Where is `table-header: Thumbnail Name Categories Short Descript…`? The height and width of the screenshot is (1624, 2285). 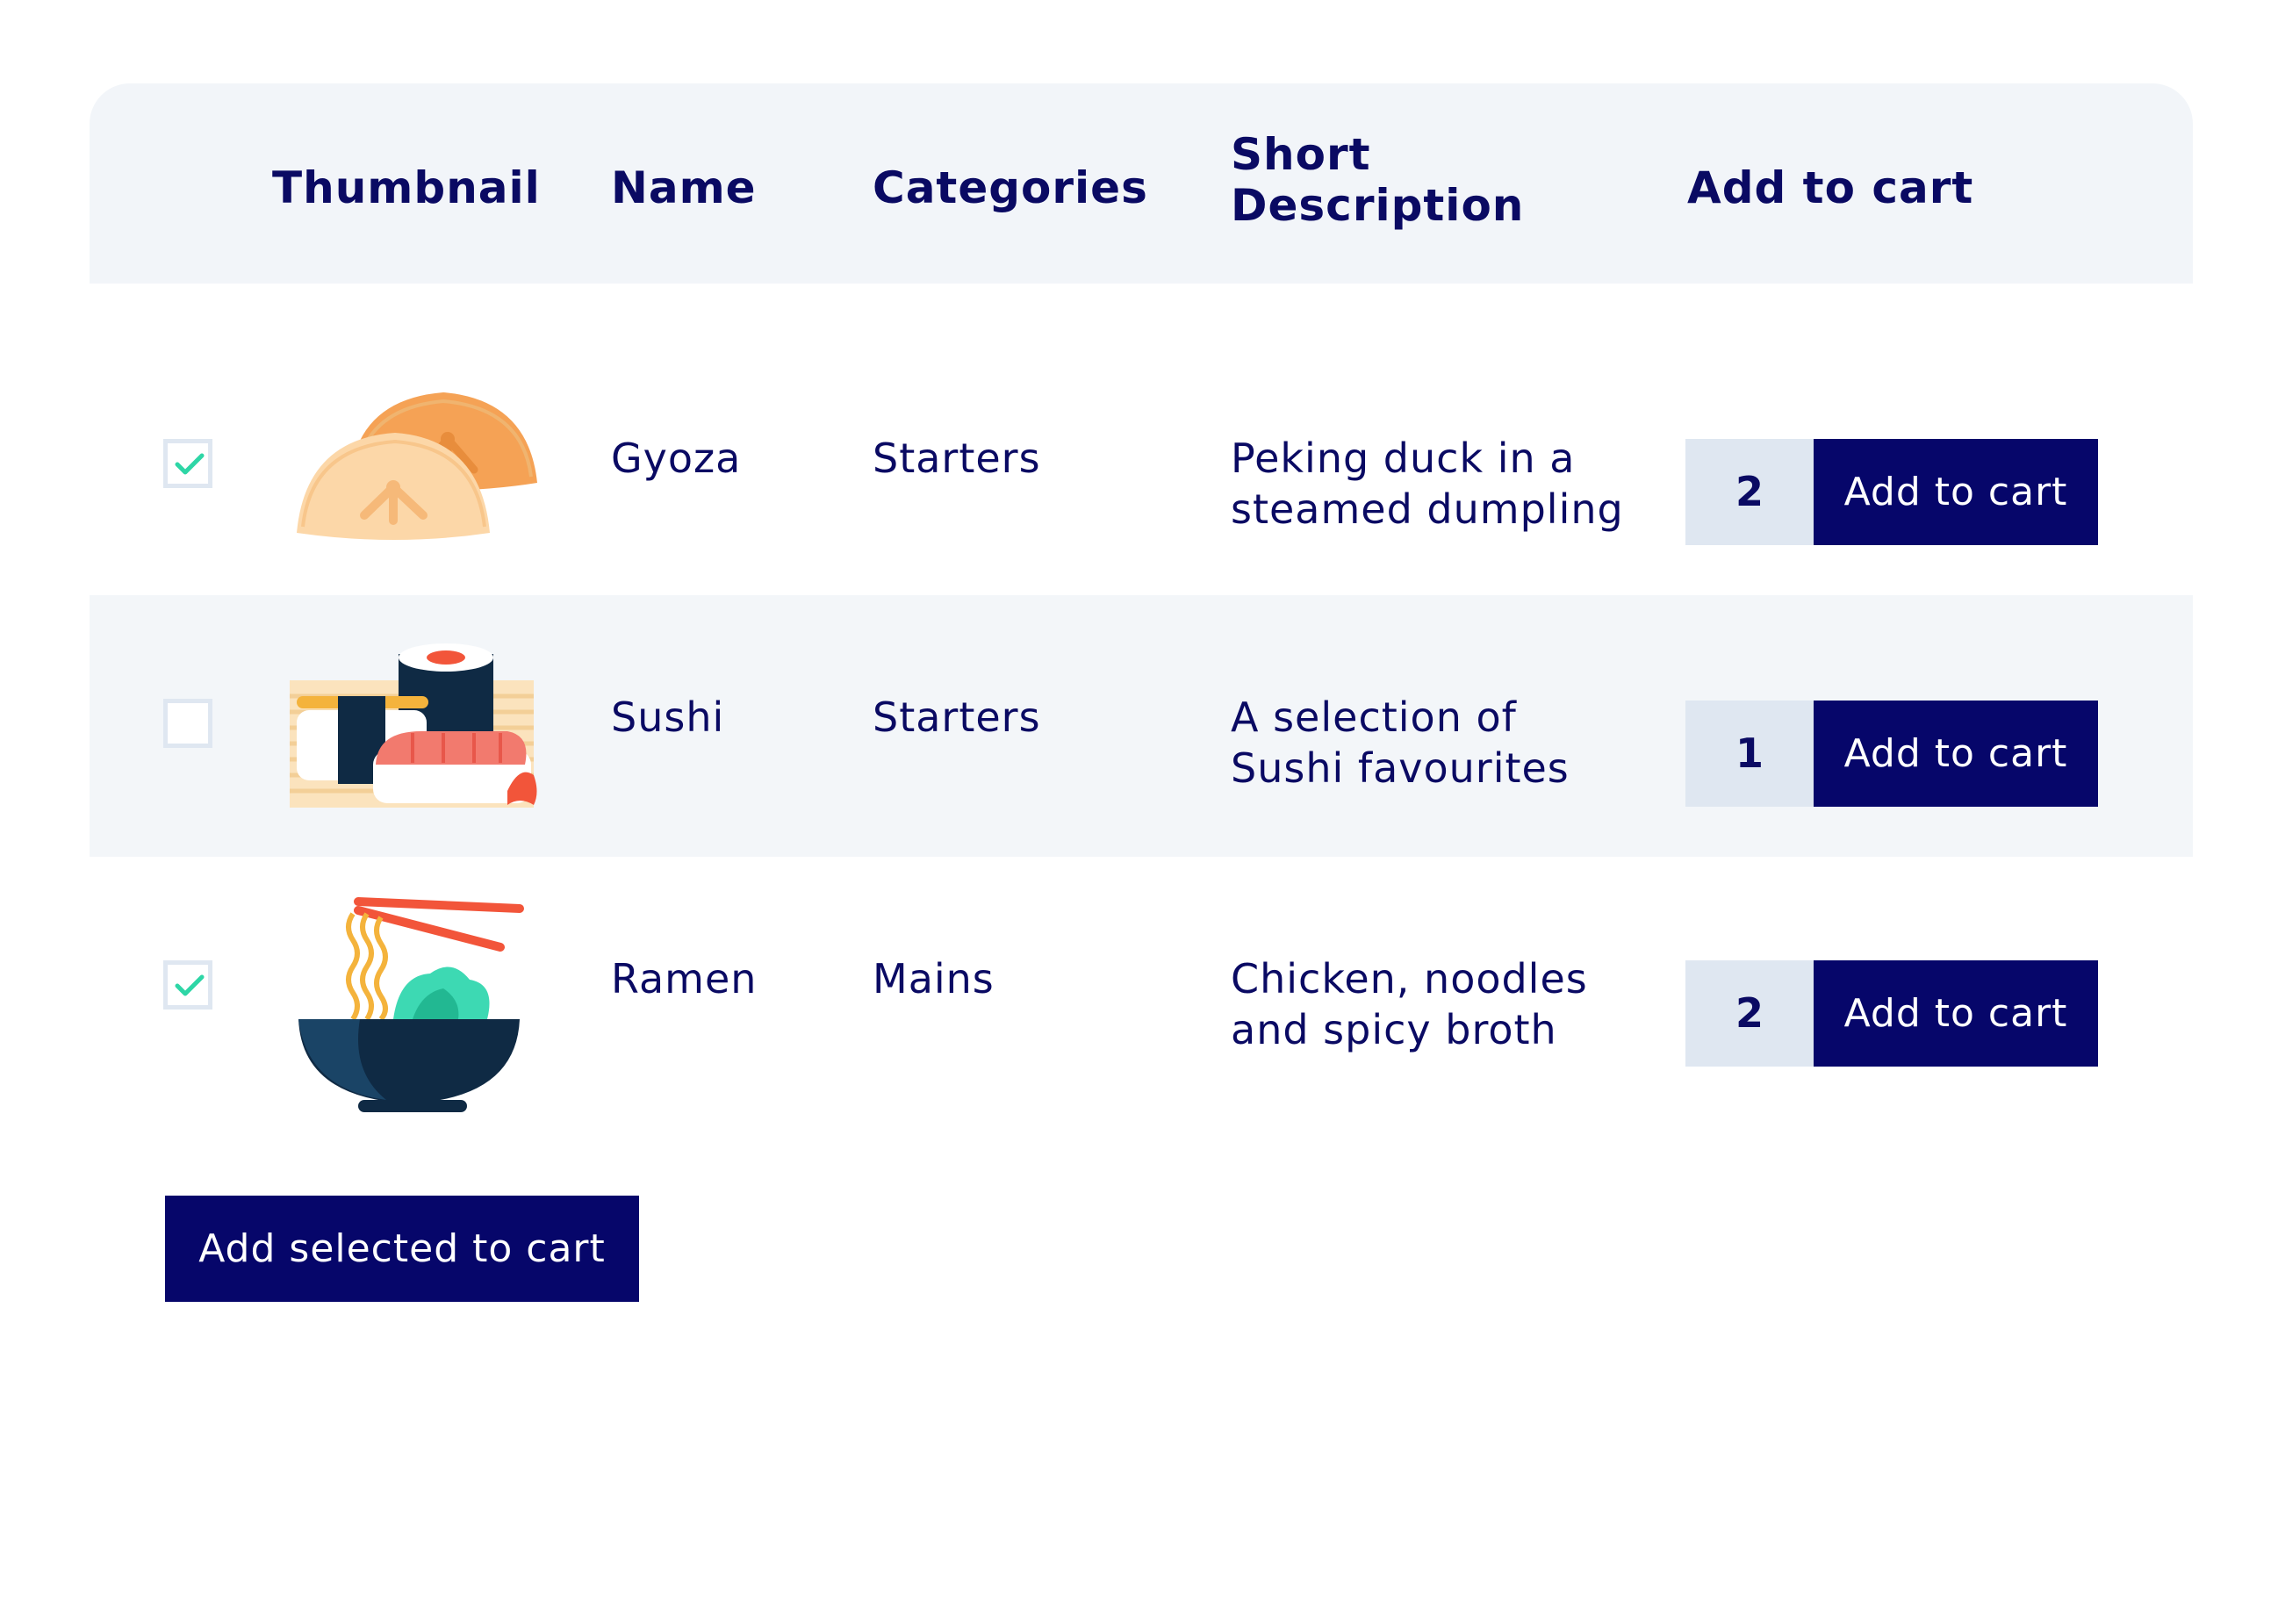 table-header: Thumbnail Name Categories Short Descript… is located at coordinates (1141, 184).